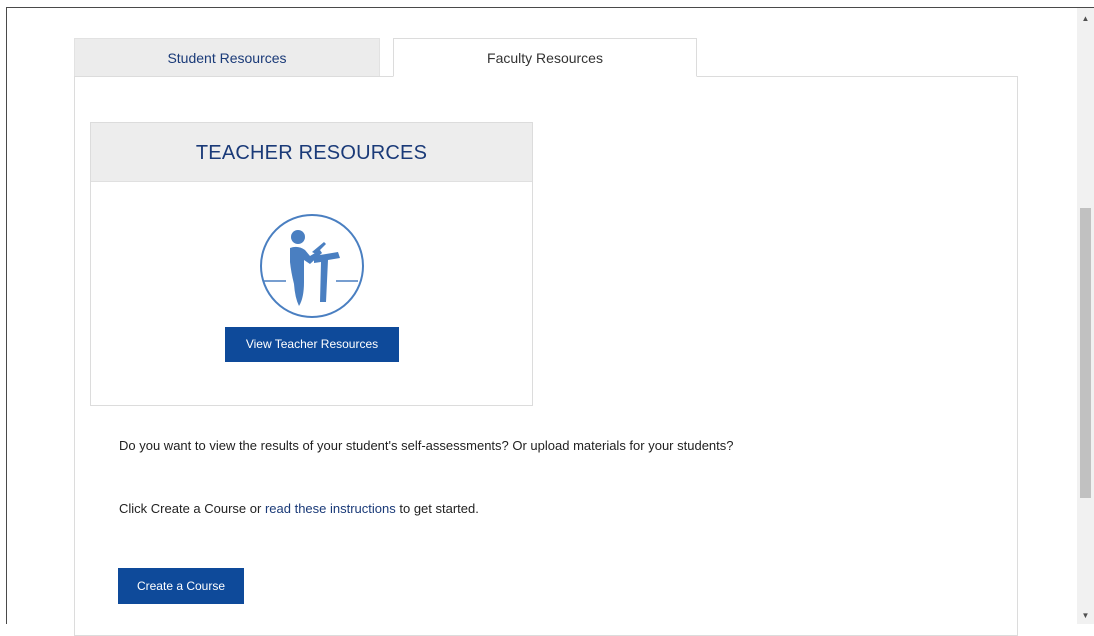 The height and width of the screenshot is (636, 1094). What do you see at coordinates (330, 508) in the screenshot?
I see `read-instructions-link: read these instructions` at bounding box center [330, 508].